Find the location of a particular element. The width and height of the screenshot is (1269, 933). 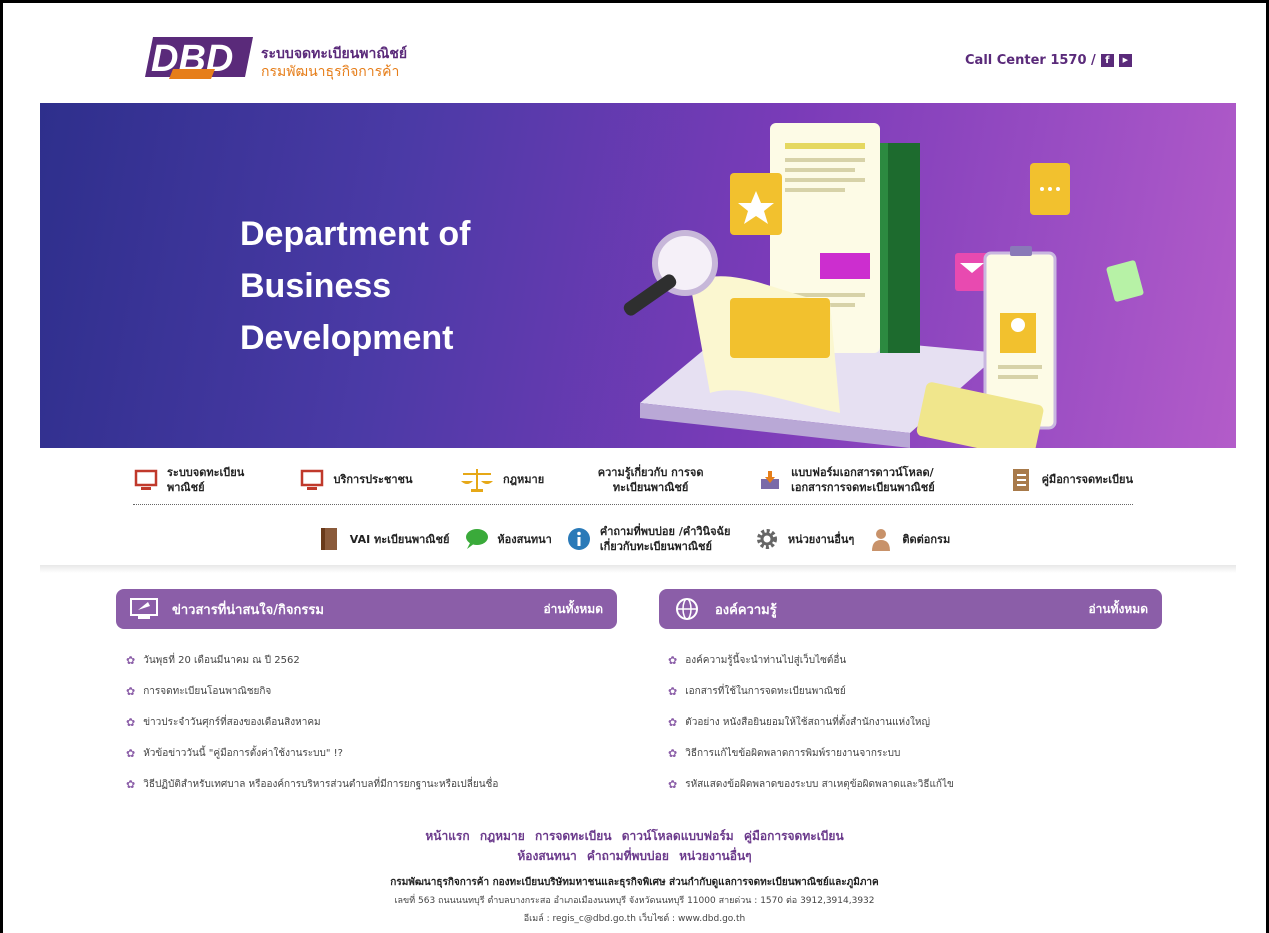

menu-label: VAI ทะเบียนพาณิชย์ is located at coordinates (399, 539).